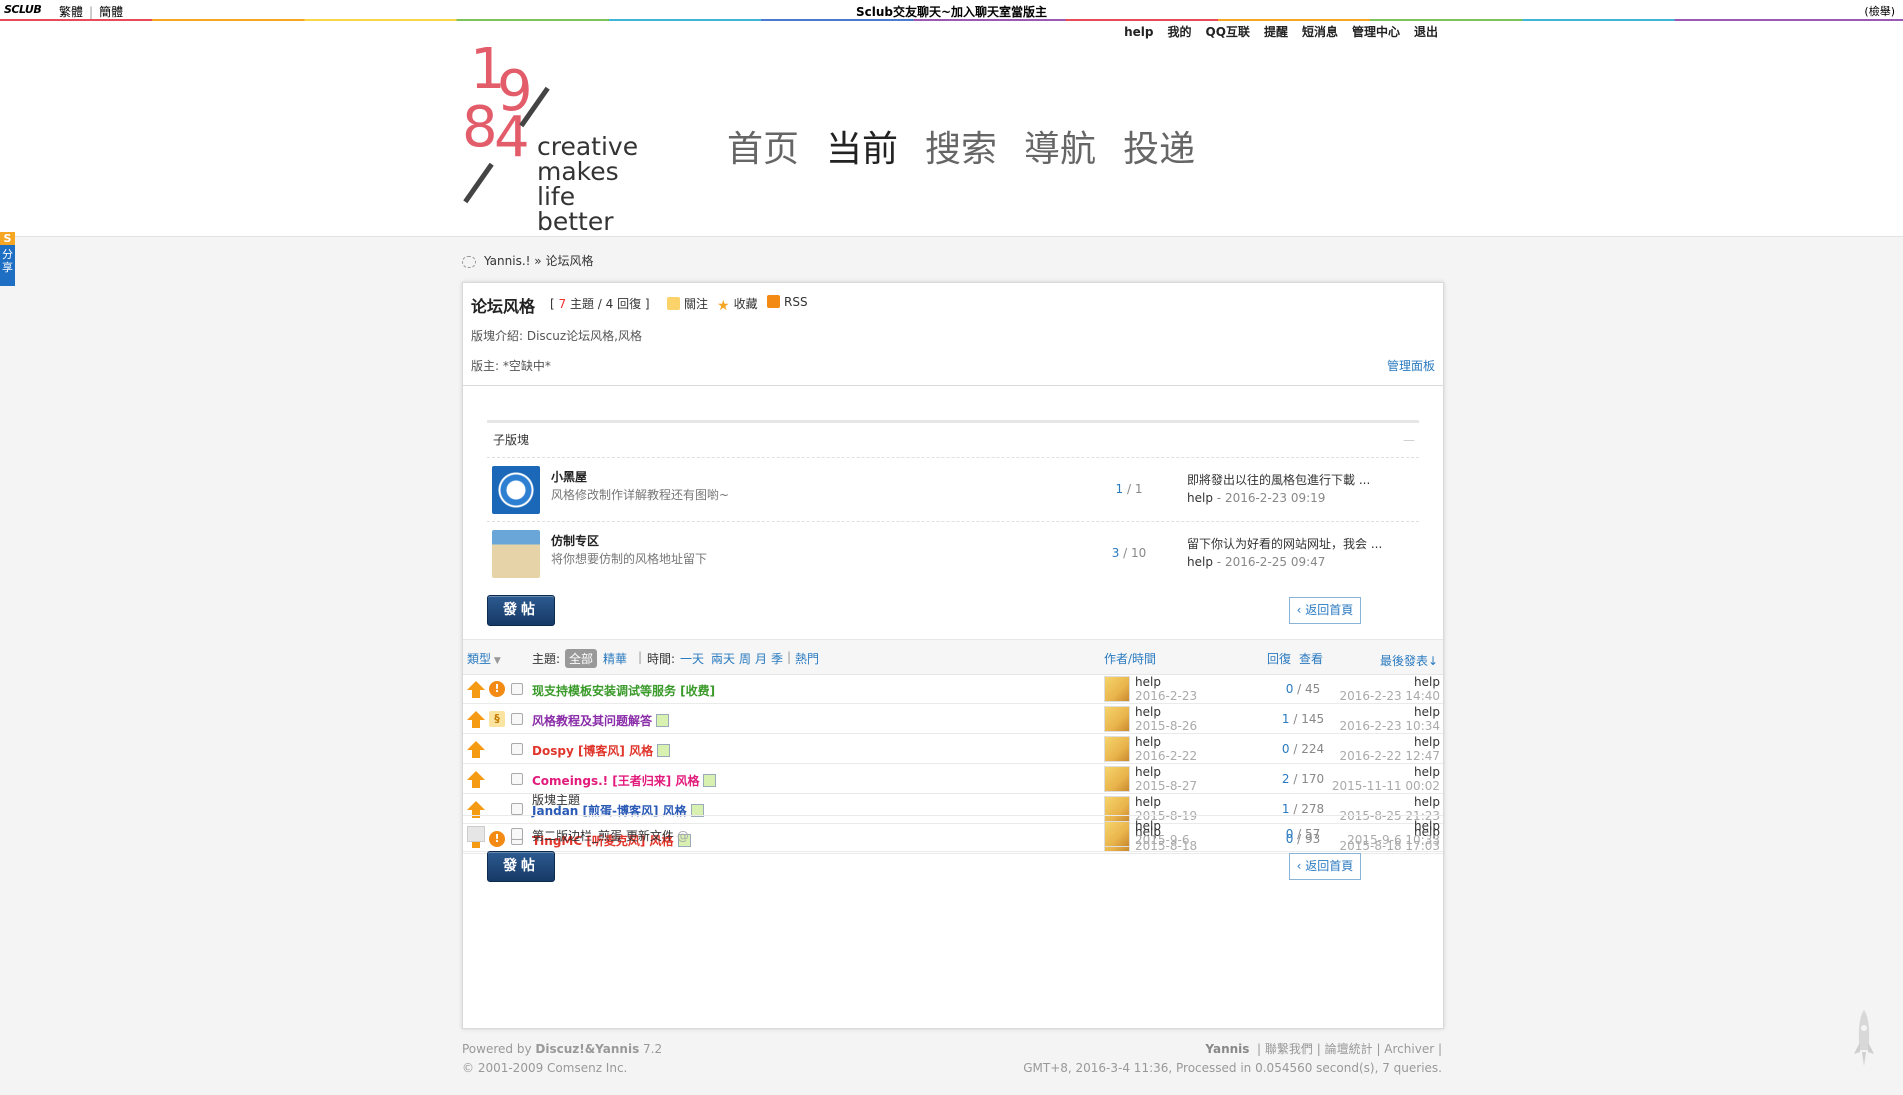 The width and height of the screenshot is (1903, 1095). I want to click on chevron-down-icon: ▼, so click(496, 661).